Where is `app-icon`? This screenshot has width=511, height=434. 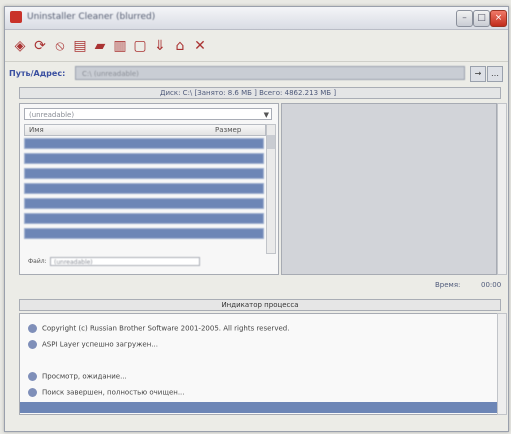 app-icon is located at coordinates (16, 17).